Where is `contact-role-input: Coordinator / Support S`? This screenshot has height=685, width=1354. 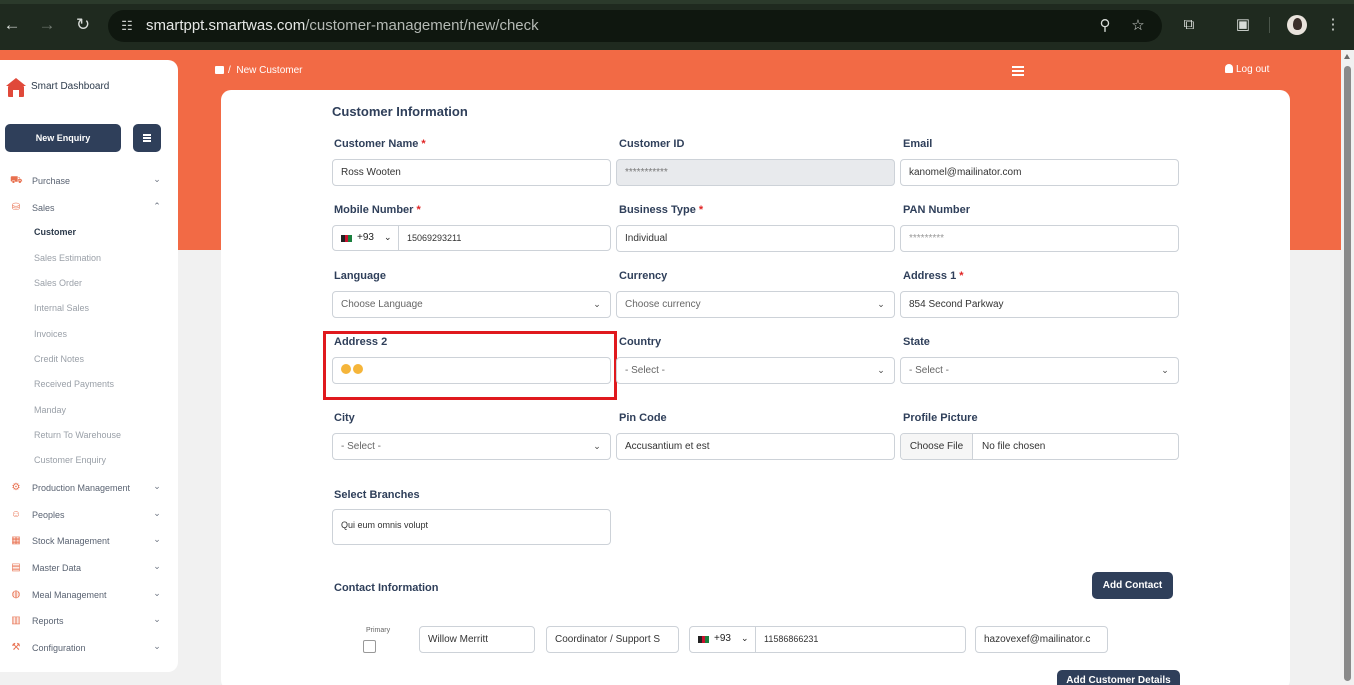 contact-role-input: Coordinator / Support S is located at coordinates (612, 639).